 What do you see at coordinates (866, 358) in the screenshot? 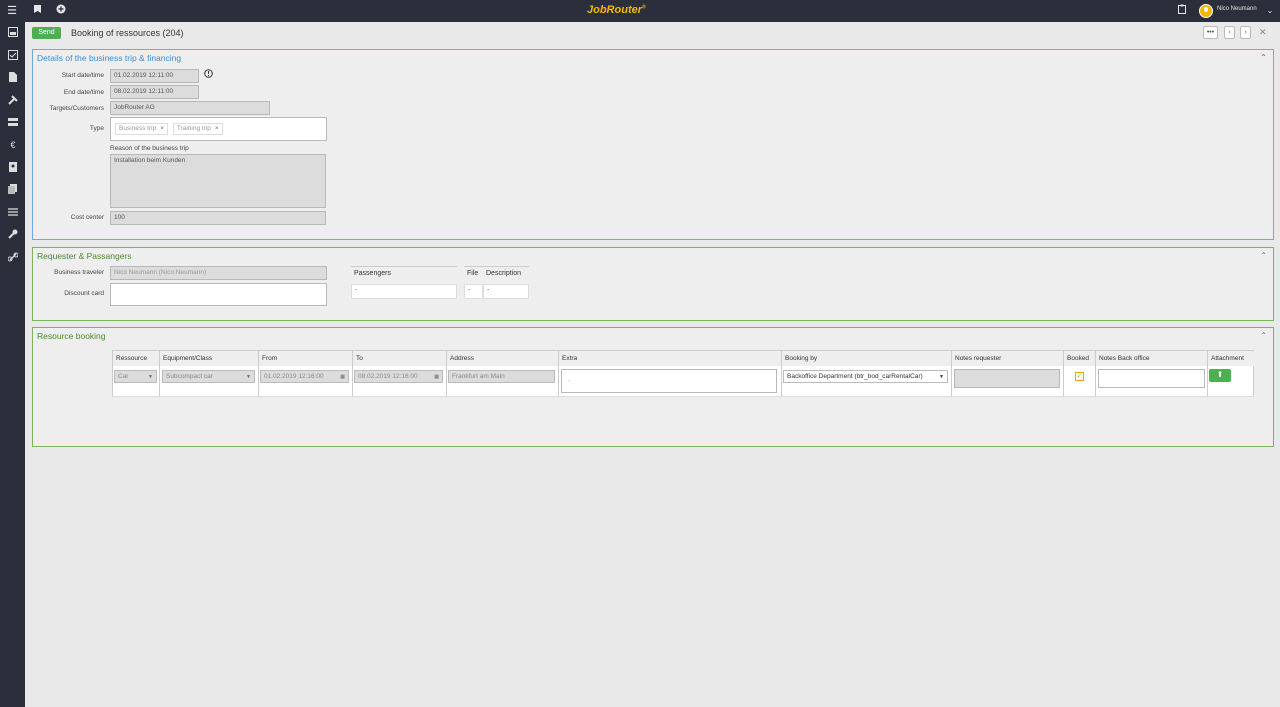
I see `col-booking-by: Booking by` at bounding box center [866, 358].